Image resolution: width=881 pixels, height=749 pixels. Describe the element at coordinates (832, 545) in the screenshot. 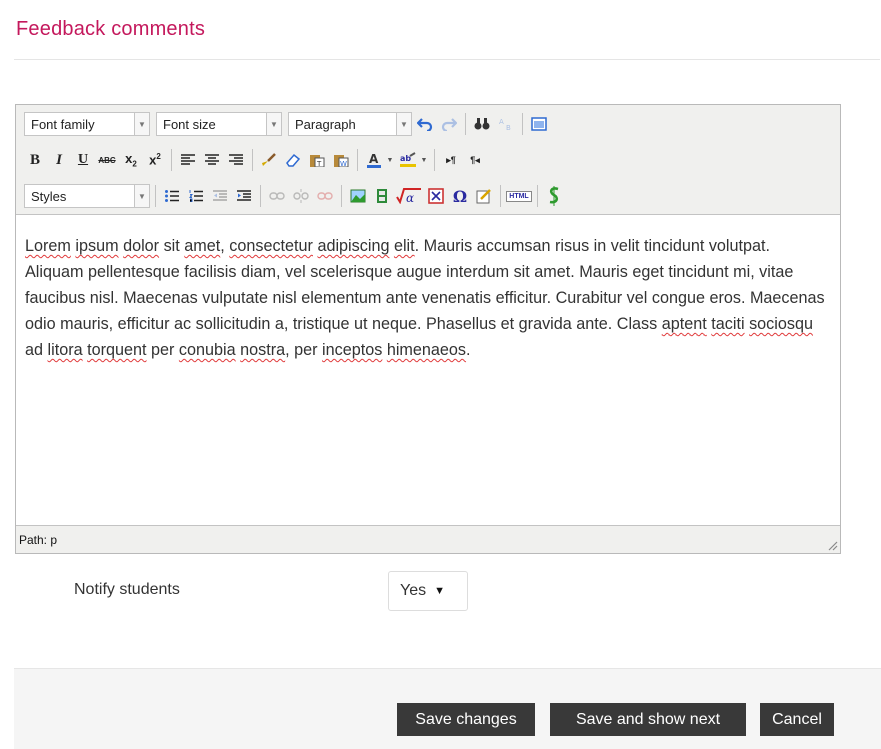

I see `resize-grip-icon` at that location.